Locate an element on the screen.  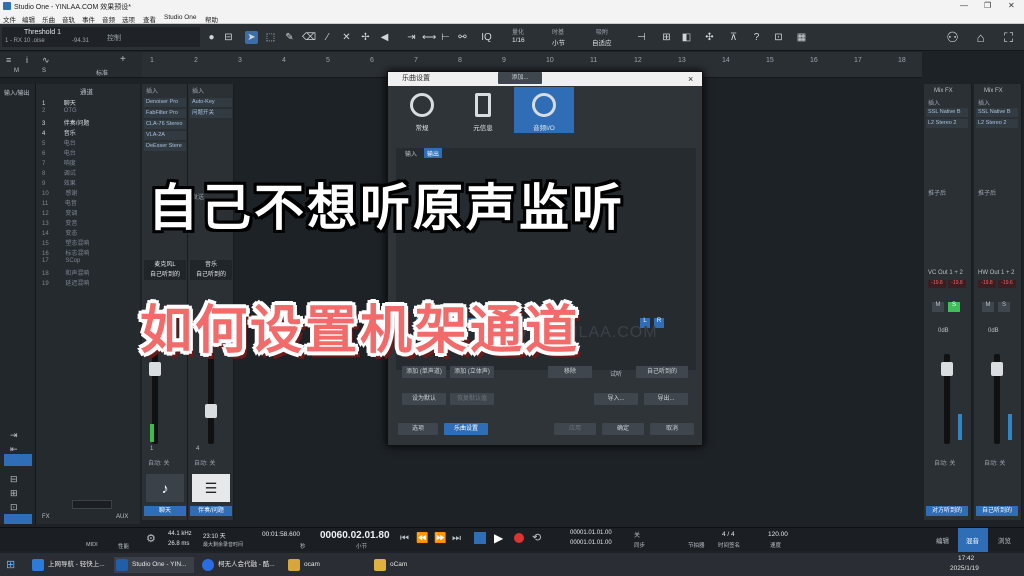
remove-button: 移除 is located at coordinates (570, 372).